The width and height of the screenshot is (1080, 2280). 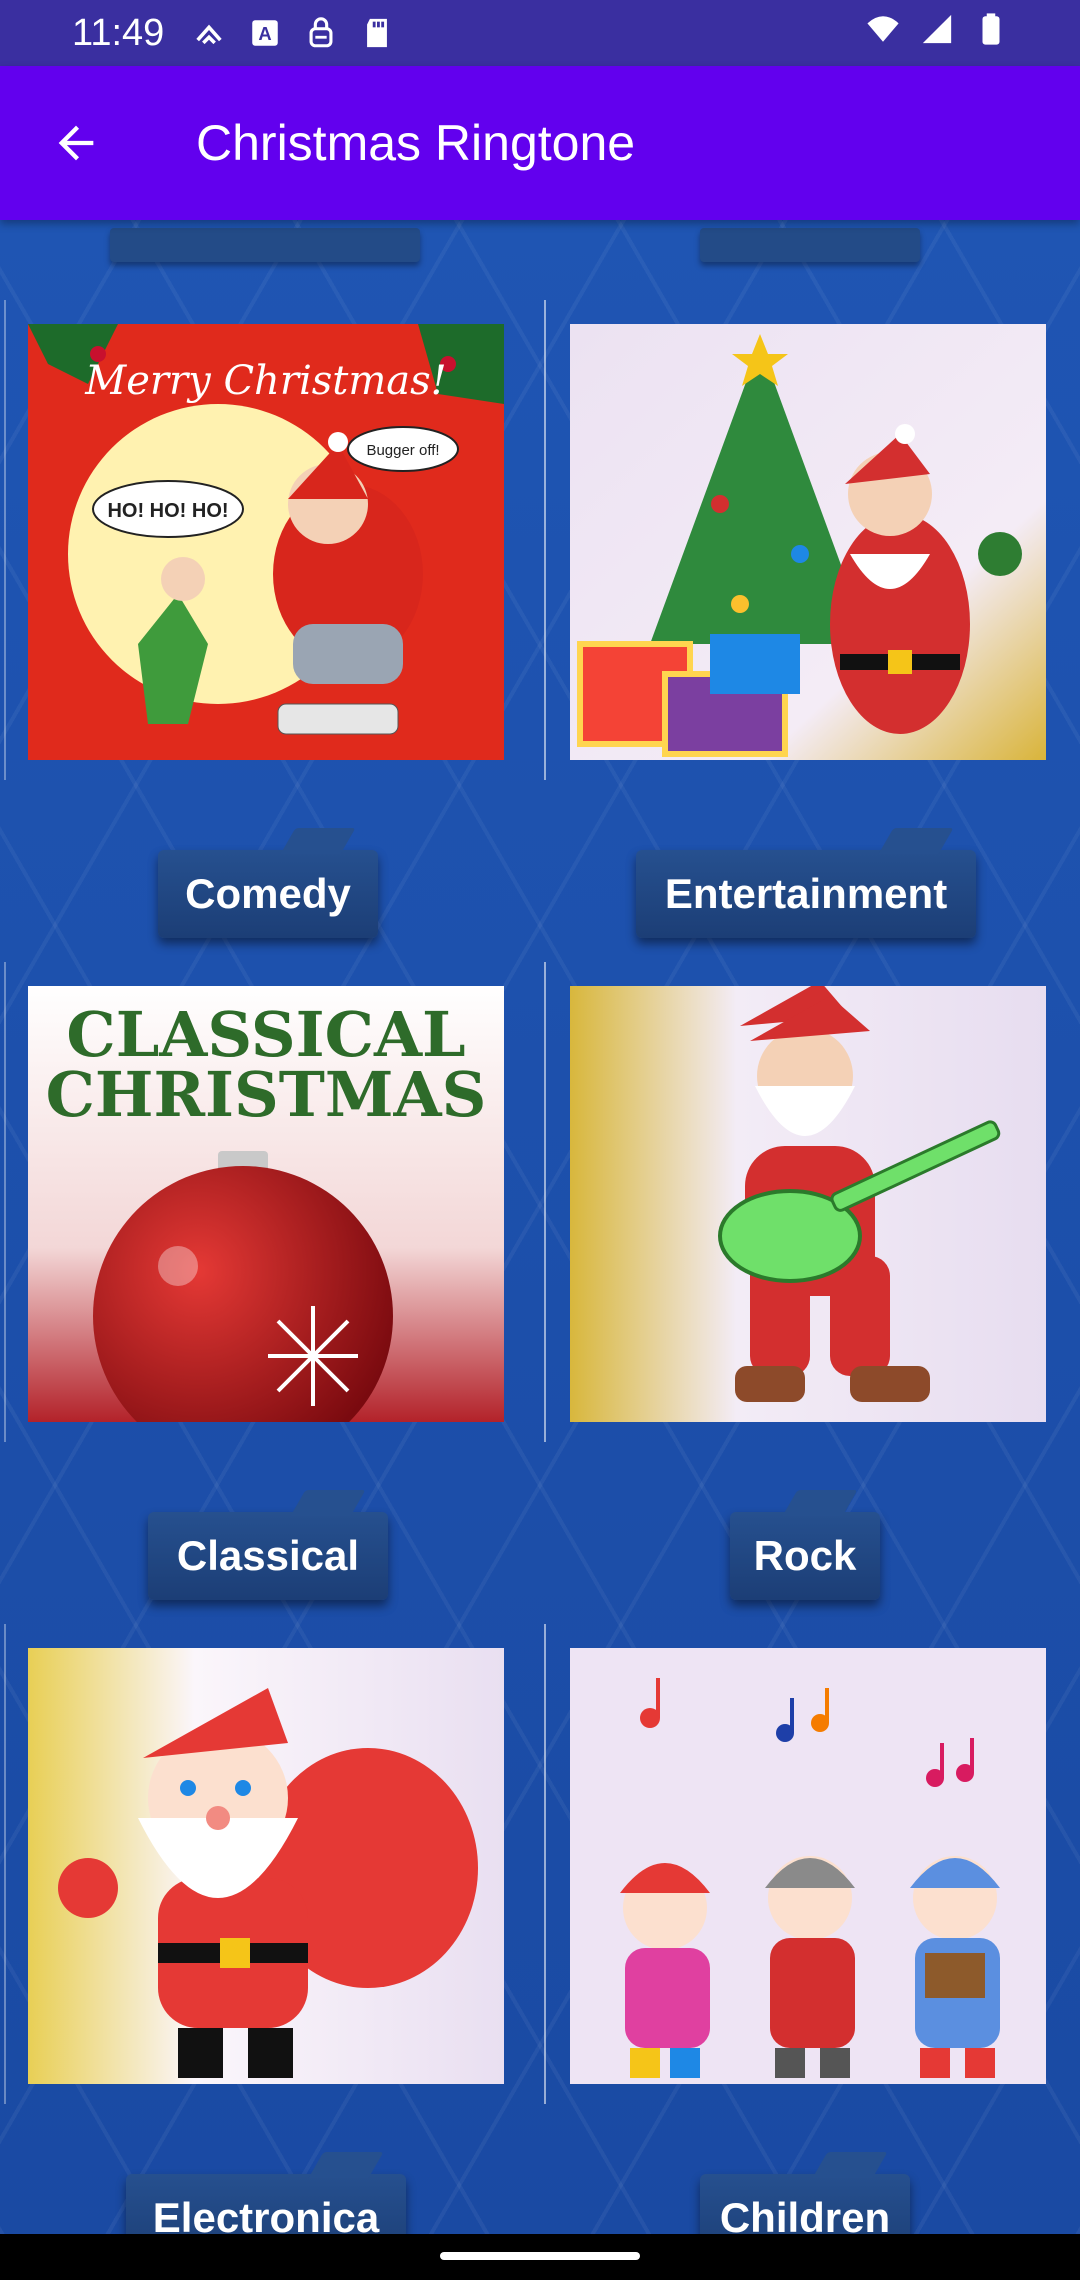 What do you see at coordinates (402, 450) in the screenshot?
I see `comedy-speech-right: Bugger off!` at bounding box center [402, 450].